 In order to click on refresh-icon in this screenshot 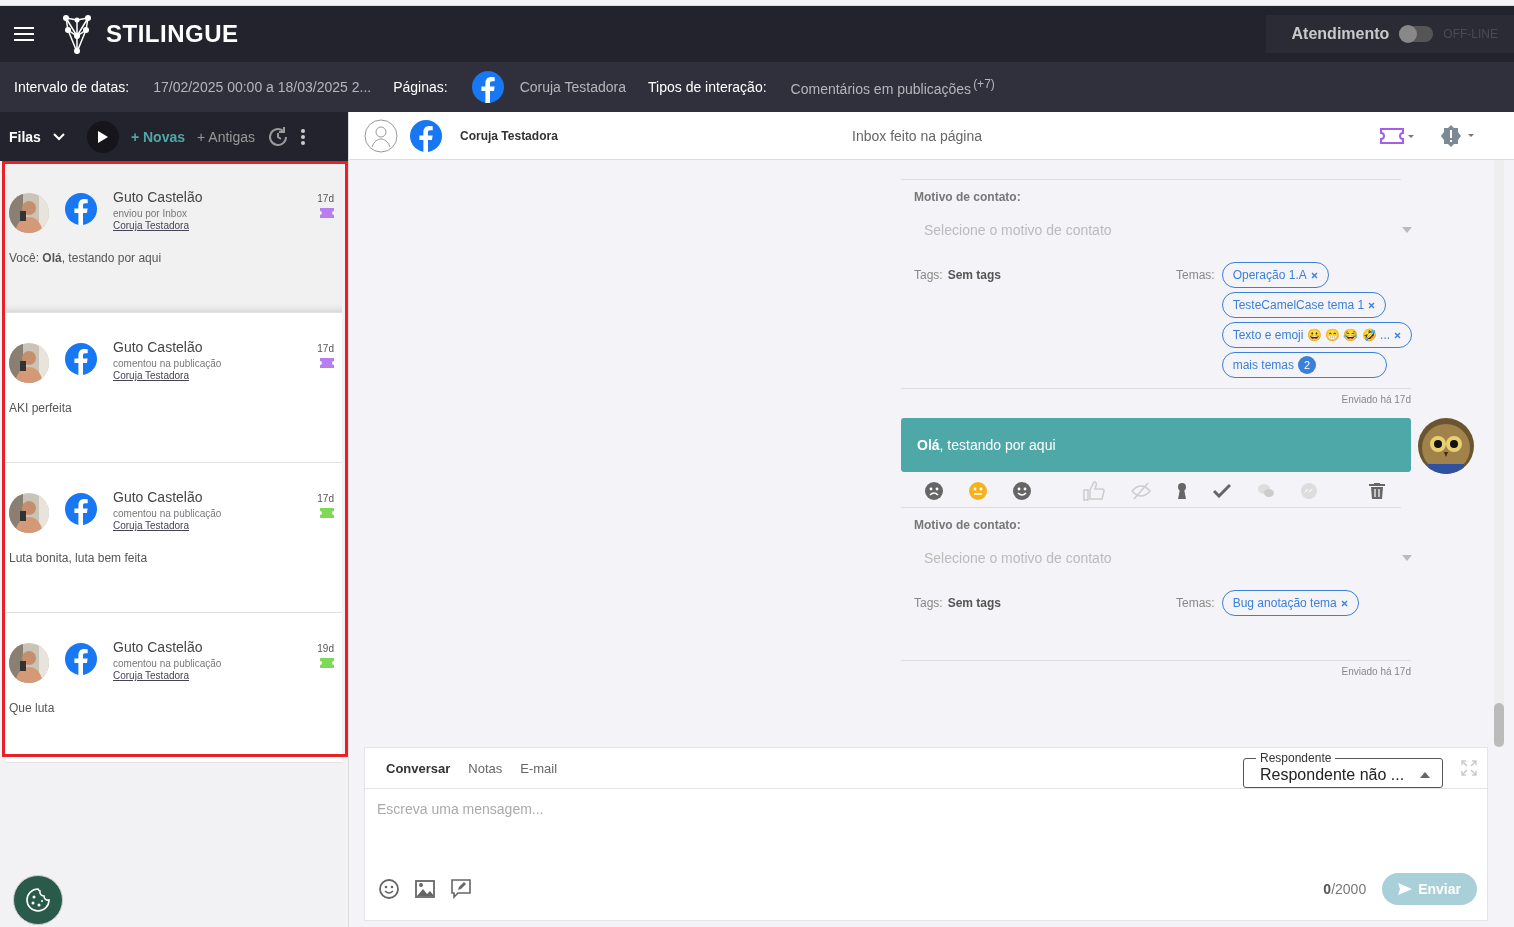, I will do `click(278, 136)`.